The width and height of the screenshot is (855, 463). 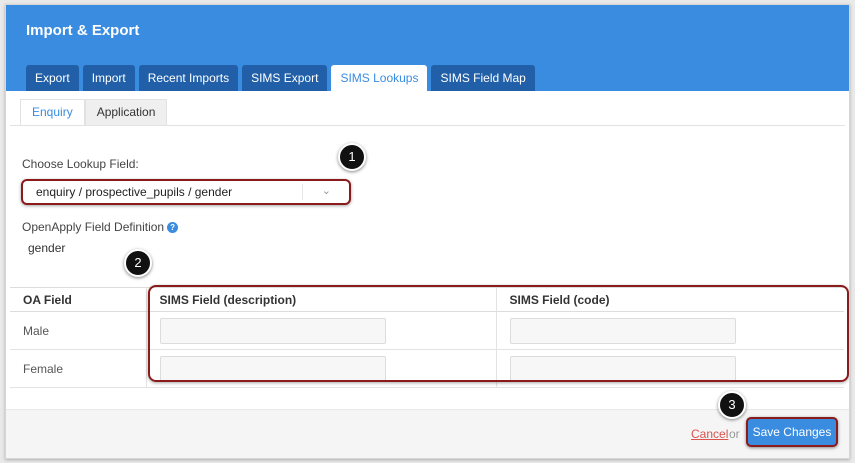 What do you see at coordinates (78, 330) in the screenshot?
I see `oa-field-cell: Male` at bounding box center [78, 330].